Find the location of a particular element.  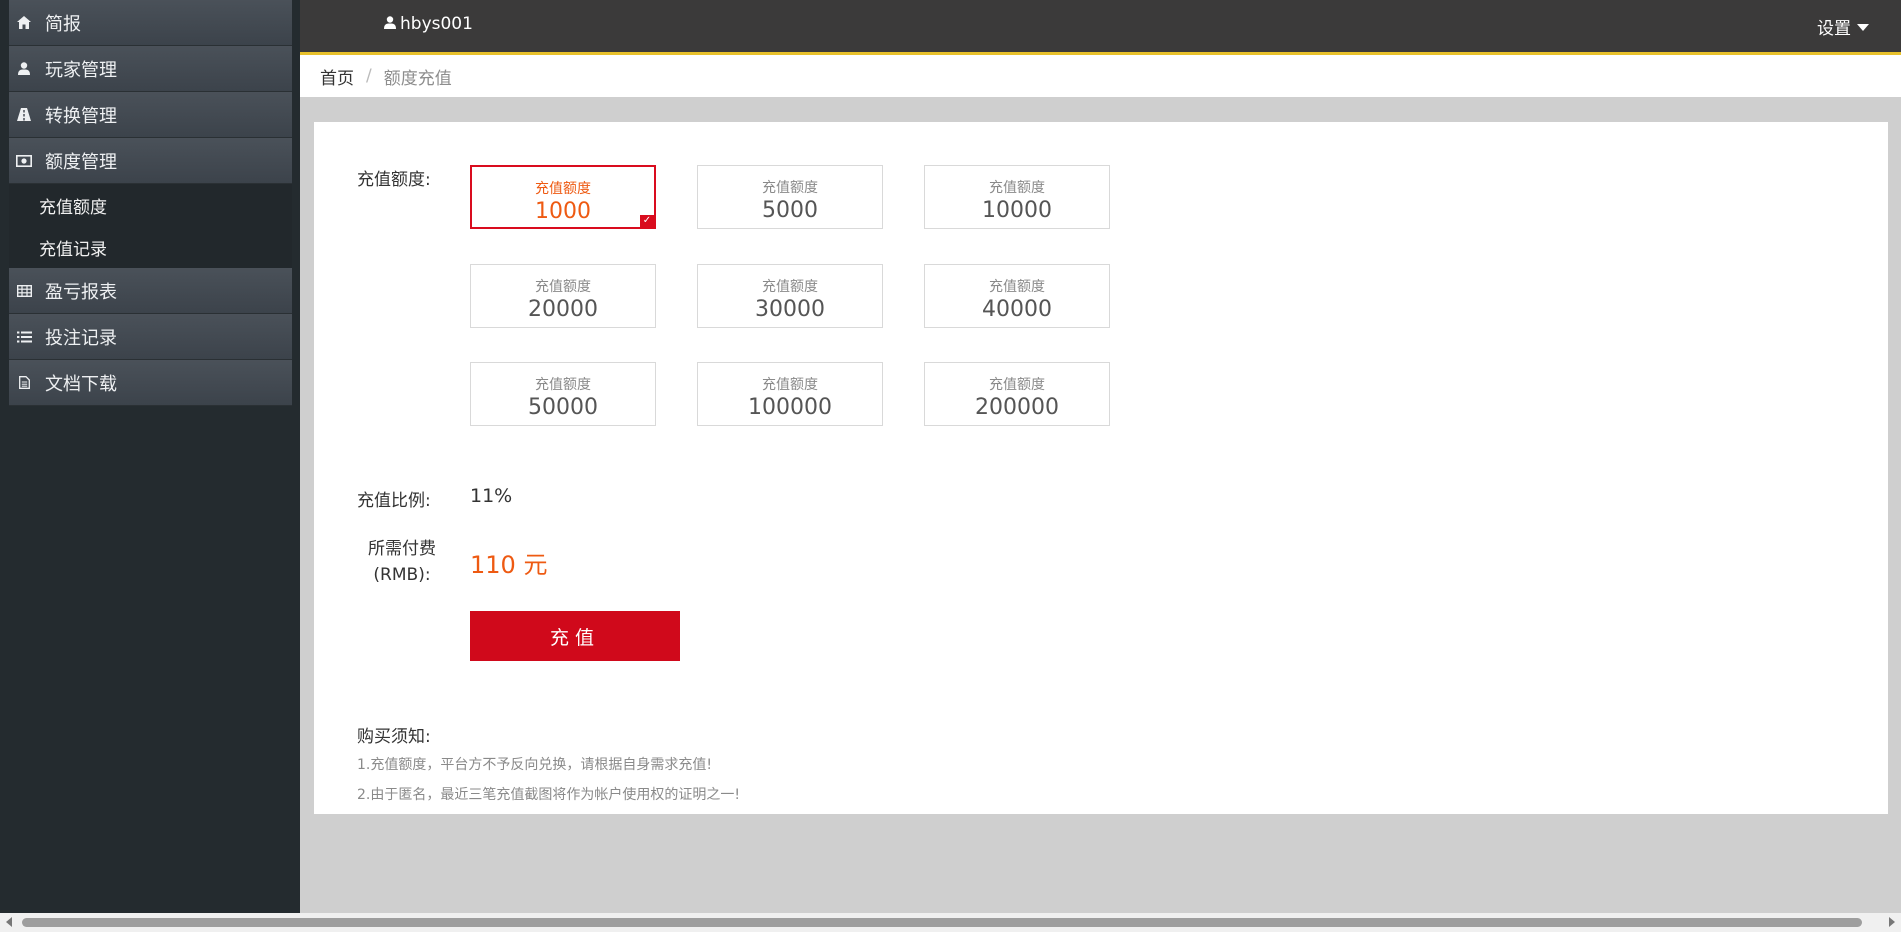

caret-down-icon is located at coordinates (1863, 27).